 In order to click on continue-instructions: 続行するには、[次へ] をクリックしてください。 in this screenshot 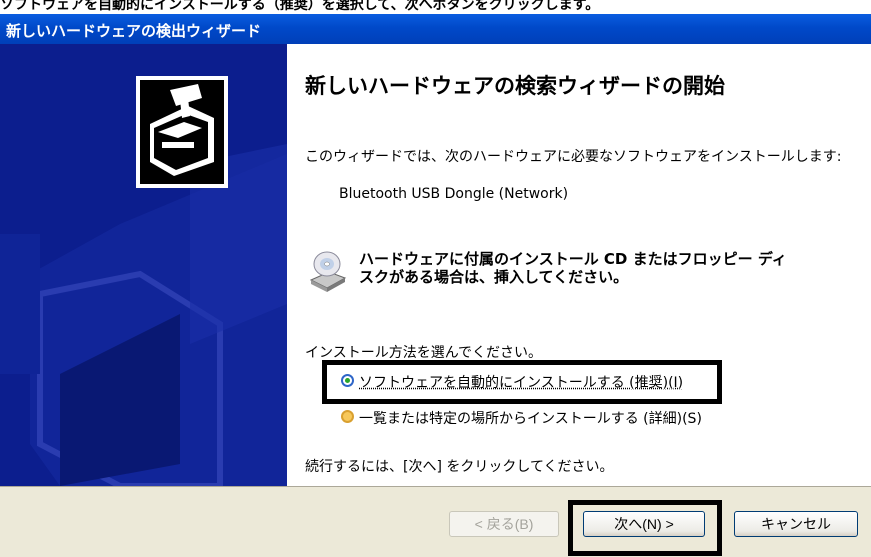, I will do `click(459, 467)`.